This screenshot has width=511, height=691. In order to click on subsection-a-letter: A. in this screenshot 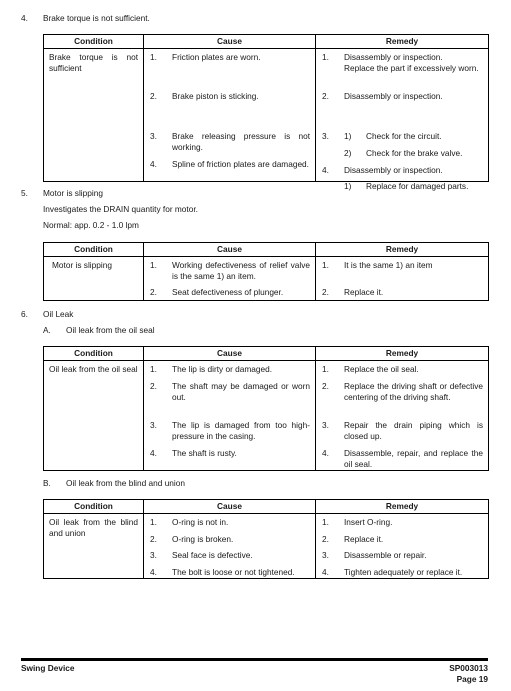, I will do `click(47, 330)`.